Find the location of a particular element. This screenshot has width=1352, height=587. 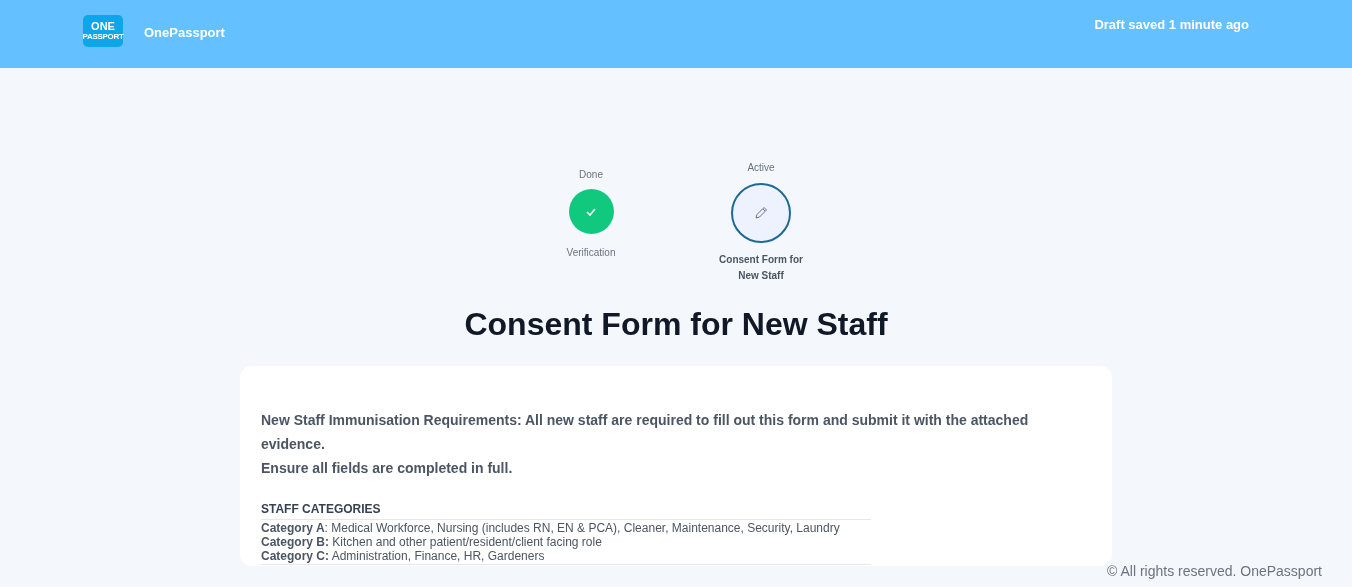

intro-text: Ensure all fields are completed in full. is located at coordinates (387, 468).